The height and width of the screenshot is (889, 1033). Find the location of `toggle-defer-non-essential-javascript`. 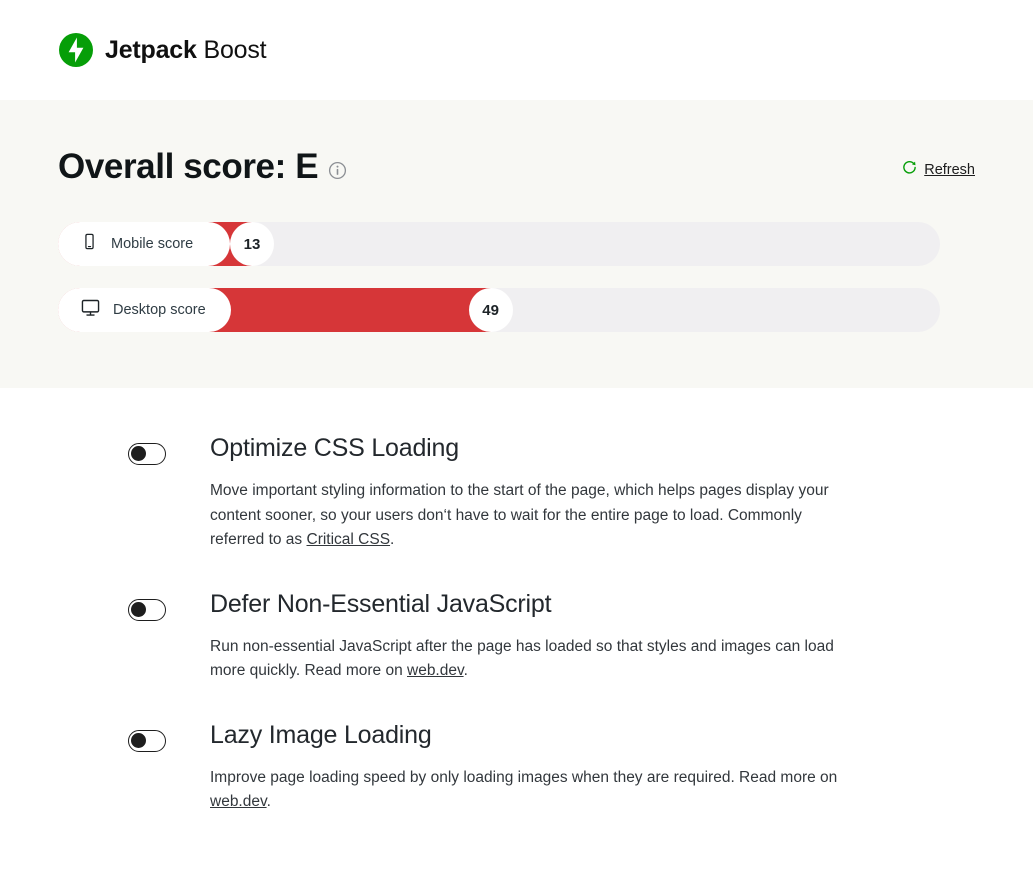

toggle-defer-non-essential-javascript is located at coordinates (147, 609).